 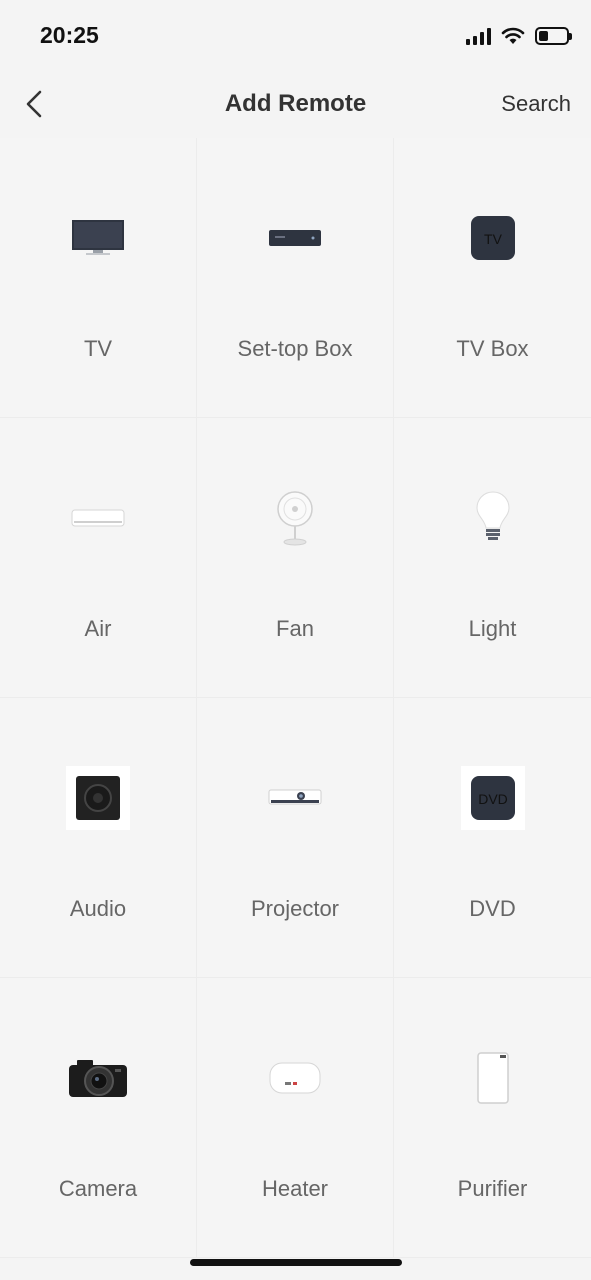 I want to click on tv-icon, so click(x=98, y=238).